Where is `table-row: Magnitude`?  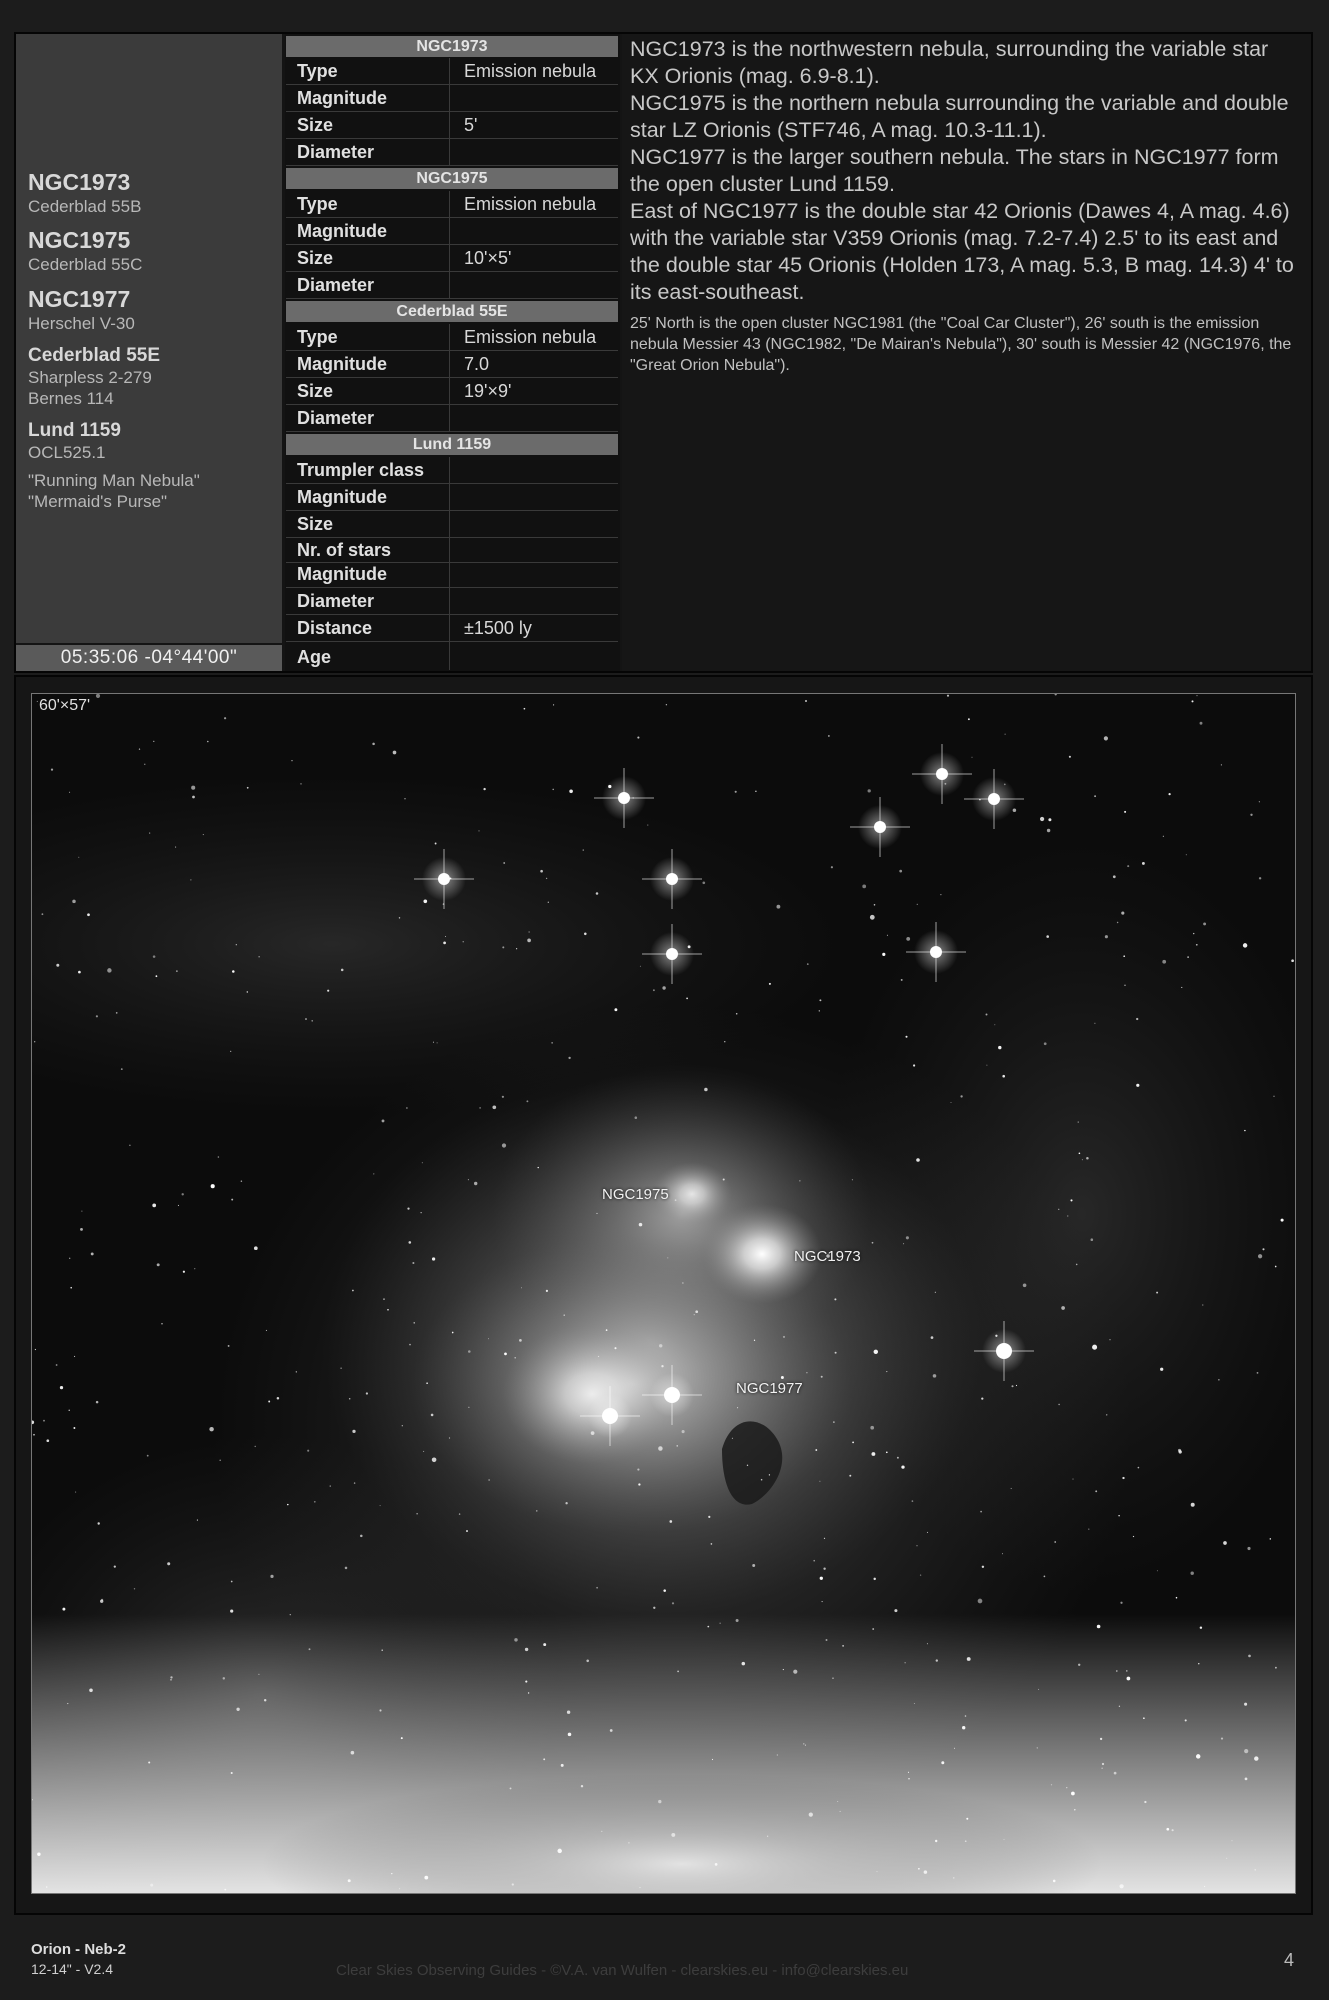
table-row: Magnitude is located at coordinates (452, 98).